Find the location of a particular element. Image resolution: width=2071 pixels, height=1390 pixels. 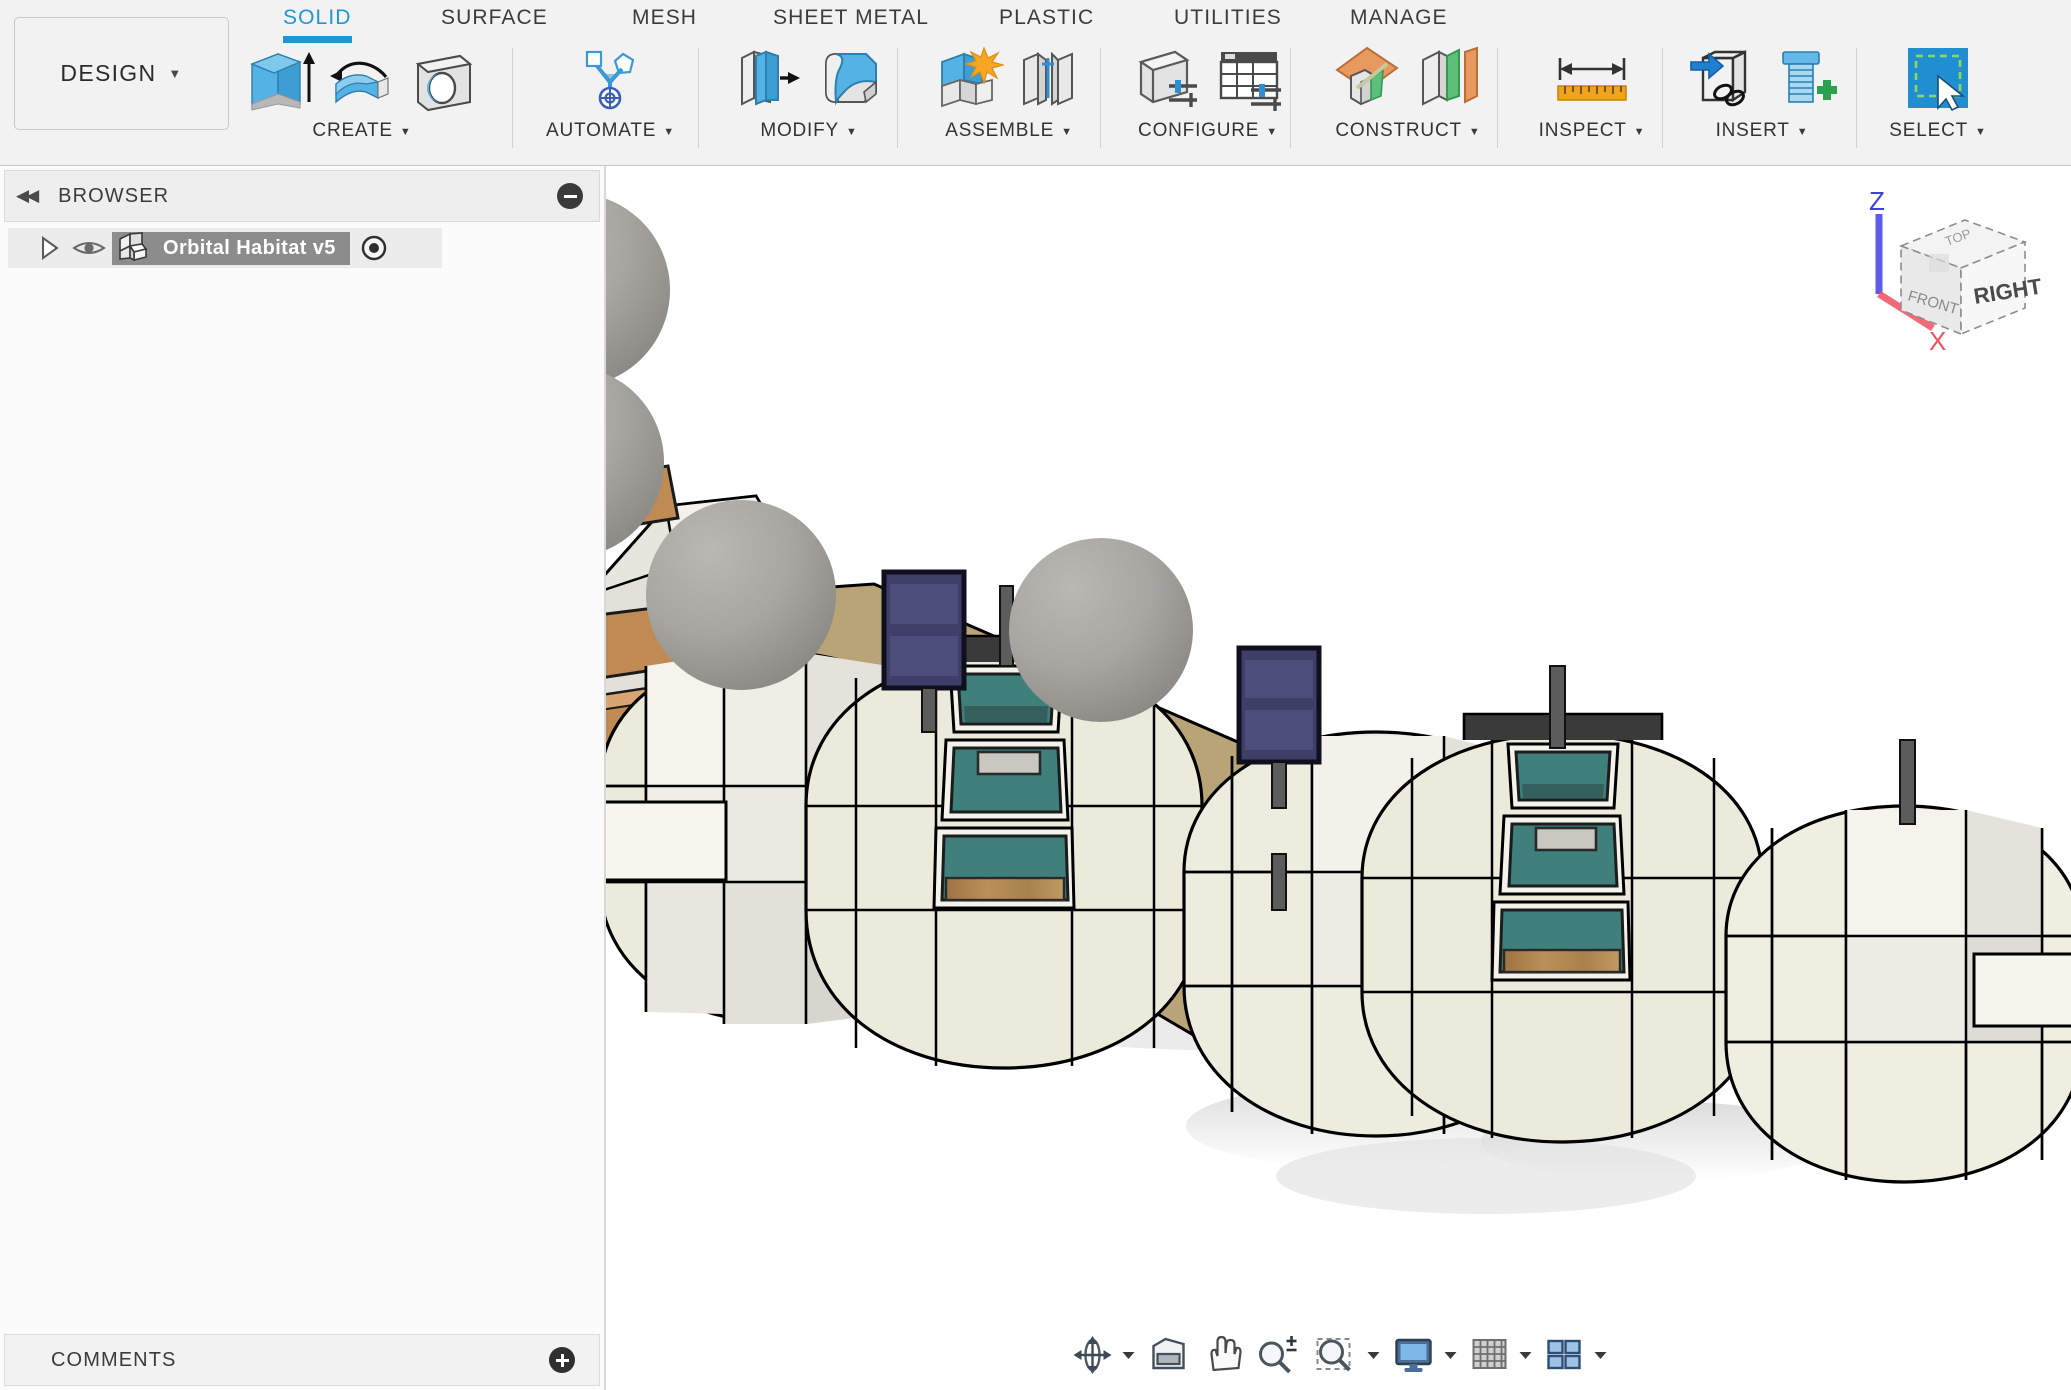

offset-plane-icon is located at coordinates (1367, 78).